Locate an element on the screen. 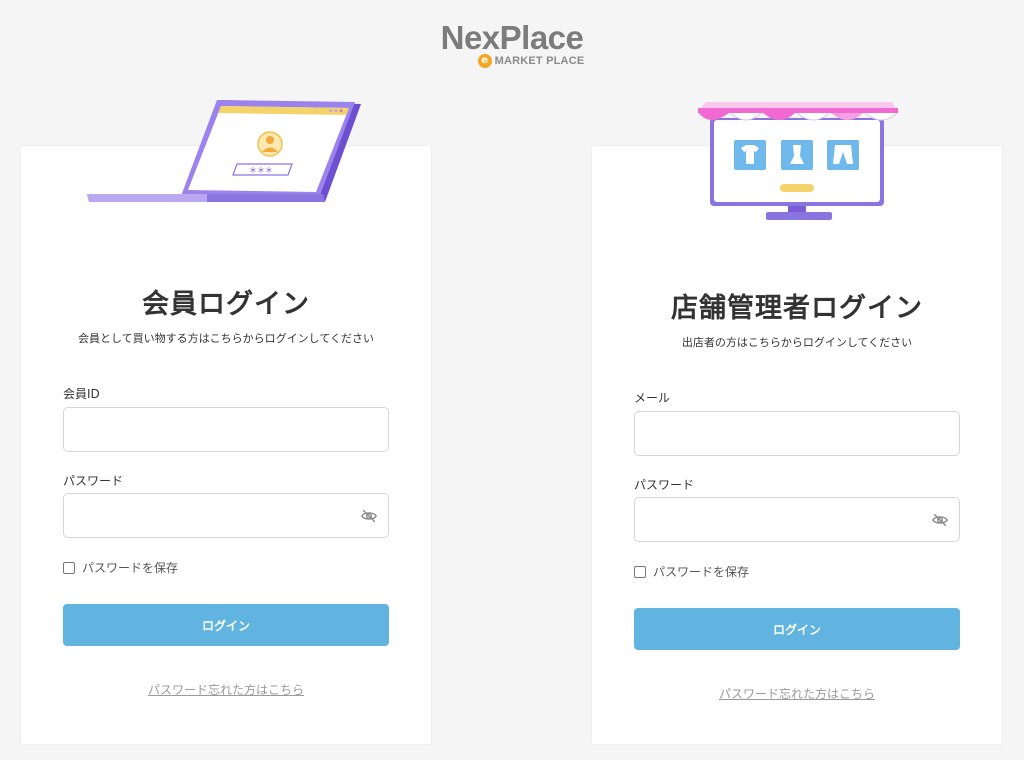  member-login-title: 会員ログイン is located at coordinates (226, 304).